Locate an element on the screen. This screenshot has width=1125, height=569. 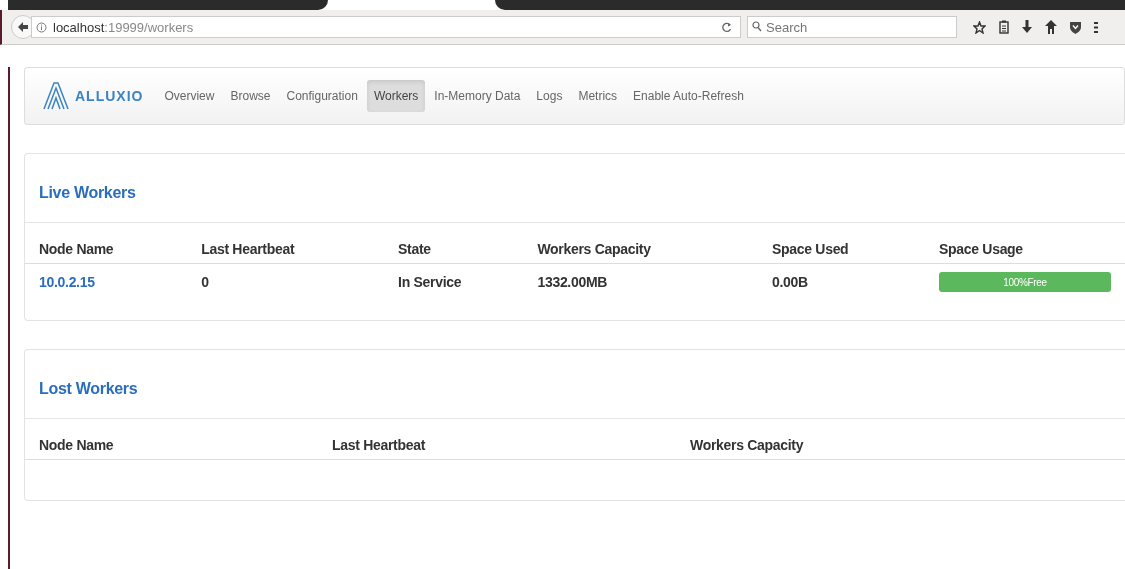
back-arrow-icon is located at coordinates (23, 27).